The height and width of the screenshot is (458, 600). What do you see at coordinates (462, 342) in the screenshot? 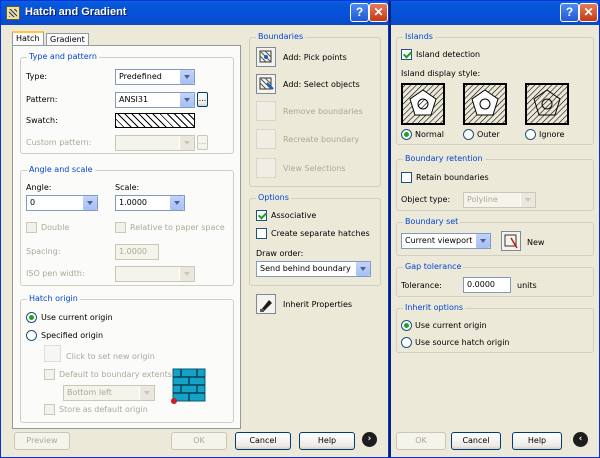
I see `inherit-use-source-label: Use source hatch origin` at bounding box center [462, 342].